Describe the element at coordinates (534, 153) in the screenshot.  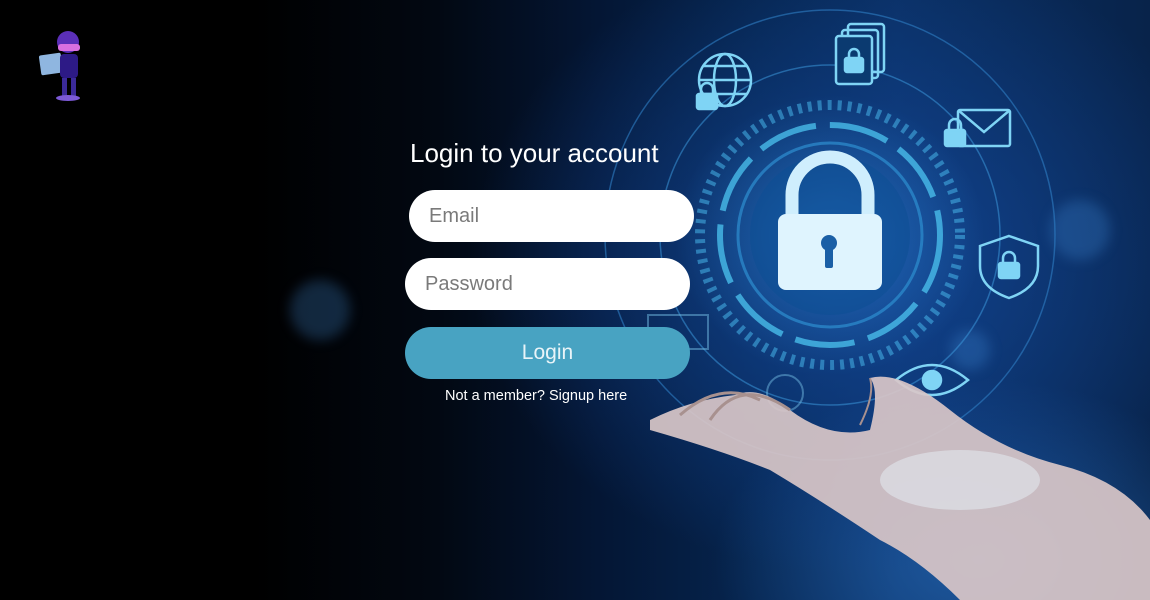
I see `page-title: Login to your account` at that location.